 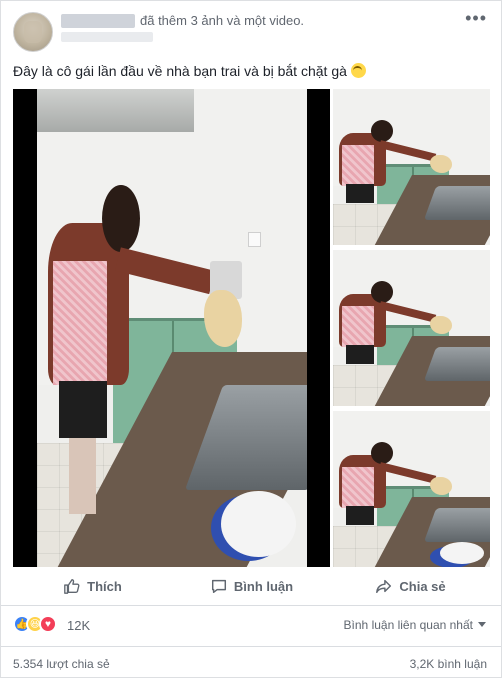 What do you see at coordinates (78, 625) in the screenshot?
I see `reaction-count: 12K` at bounding box center [78, 625].